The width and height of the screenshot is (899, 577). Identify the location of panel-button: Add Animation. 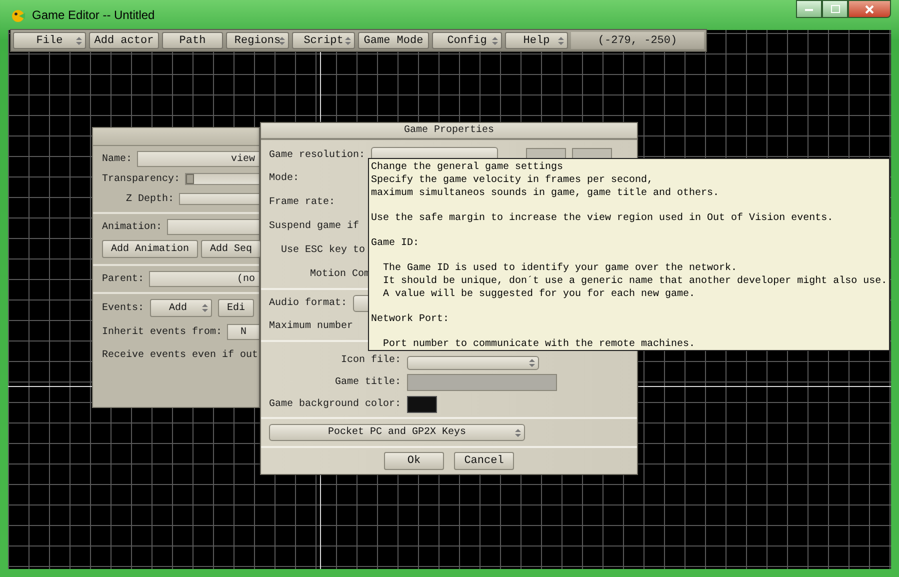
(150, 249).